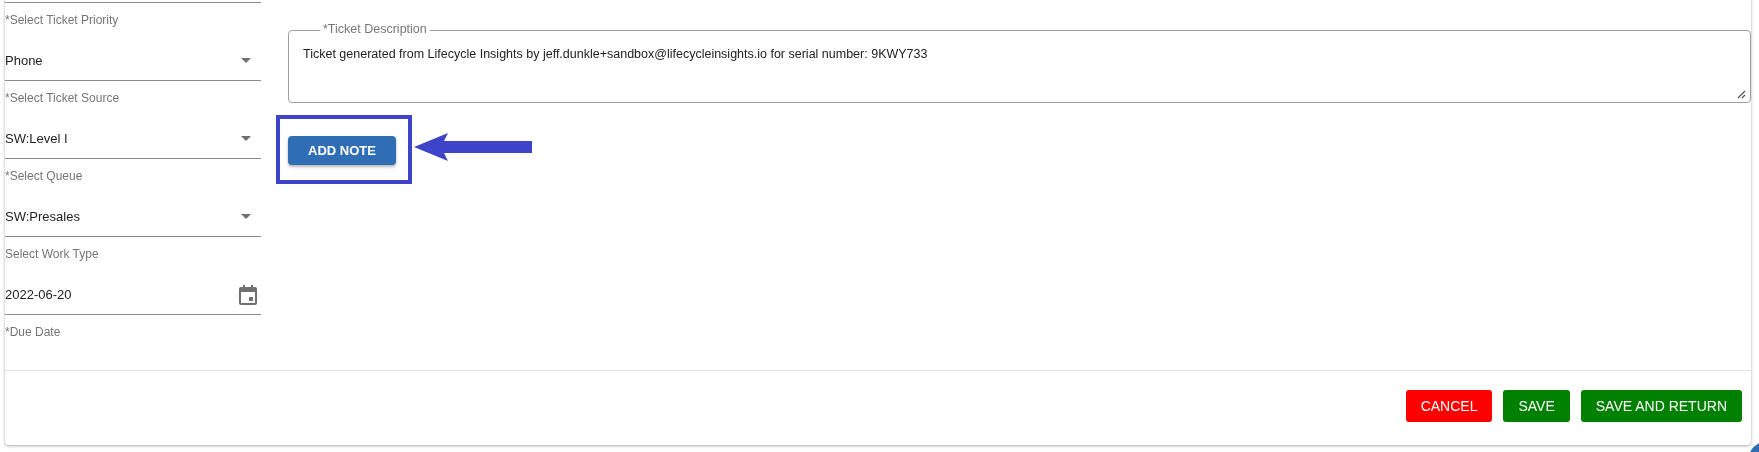 The width and height of the screenshot is (1759, 452). Describe the element at coordinates (1449, 406) in the screenshot. I see `cancel-button: CANCEL` at that location.